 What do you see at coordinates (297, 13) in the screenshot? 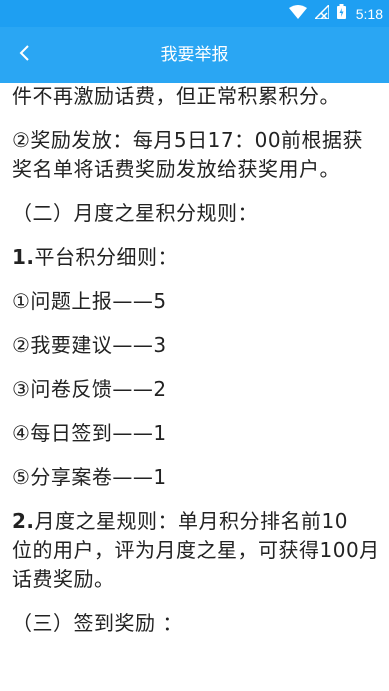
I see `wifi-icon` at bounding box center [297, 13].